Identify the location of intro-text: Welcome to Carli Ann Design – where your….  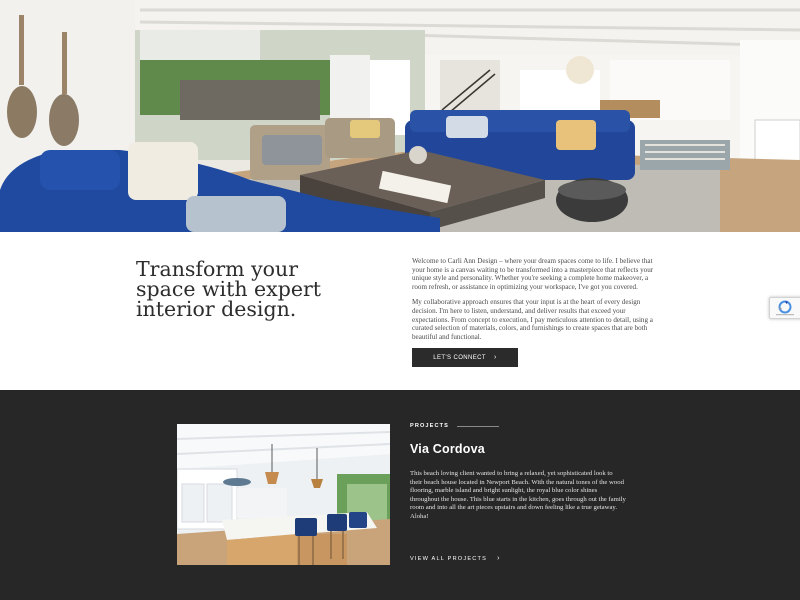
(537, 302).